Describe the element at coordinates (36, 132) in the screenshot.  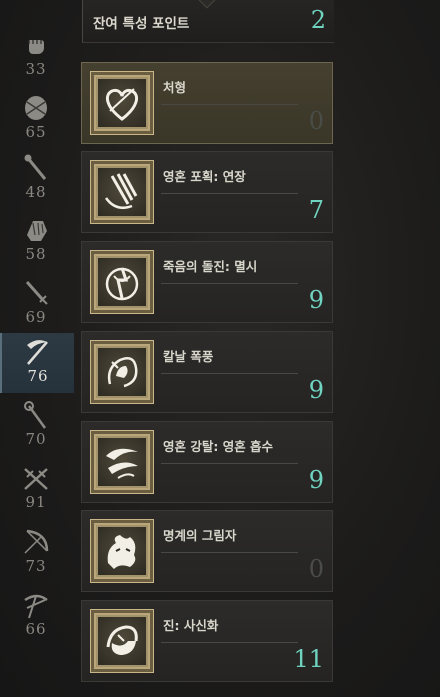
I see `weapon-level: 65` at that location.